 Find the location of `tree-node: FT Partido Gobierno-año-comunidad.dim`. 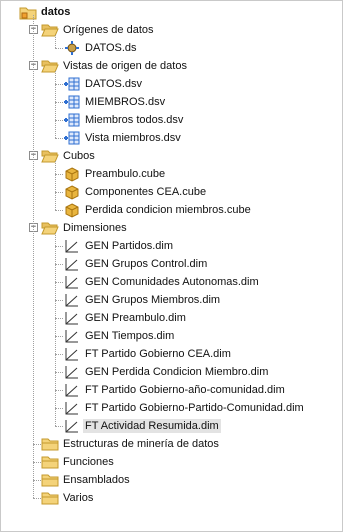

tree-node: FT Partido Gobierno-año-comunidad.dim is located at coordinates (175, 390).